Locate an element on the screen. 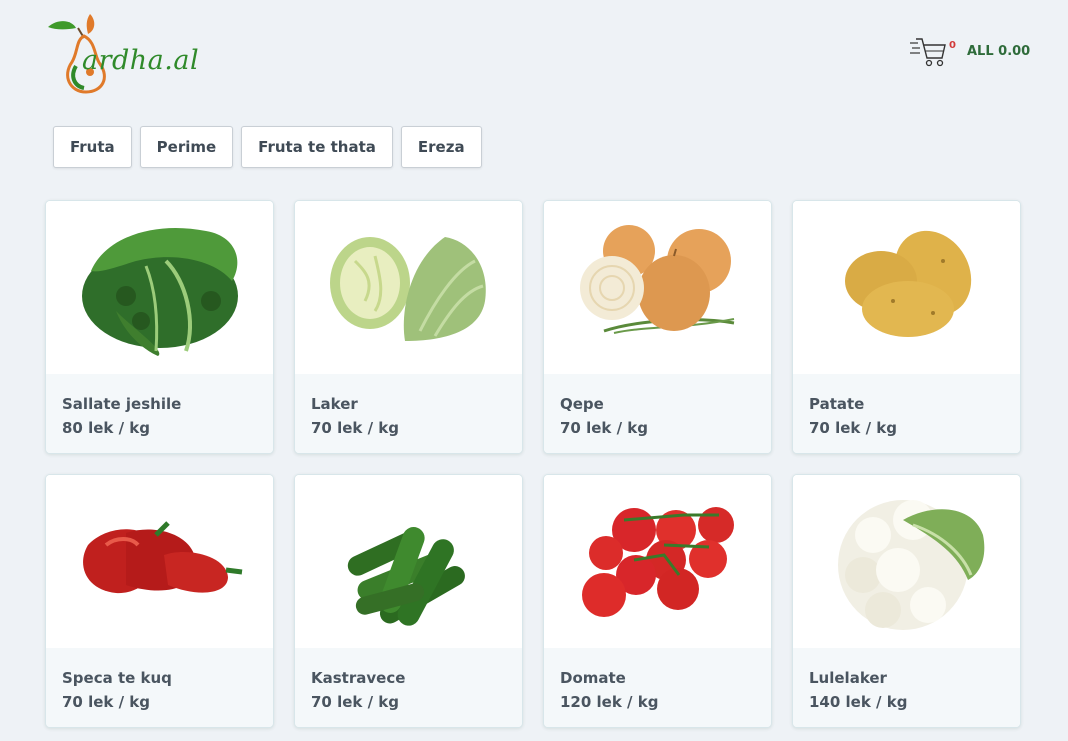 This screenshot has width=1068, height=741. product-info: Patate 70 lek / kg is located at coordinates (906, 413).